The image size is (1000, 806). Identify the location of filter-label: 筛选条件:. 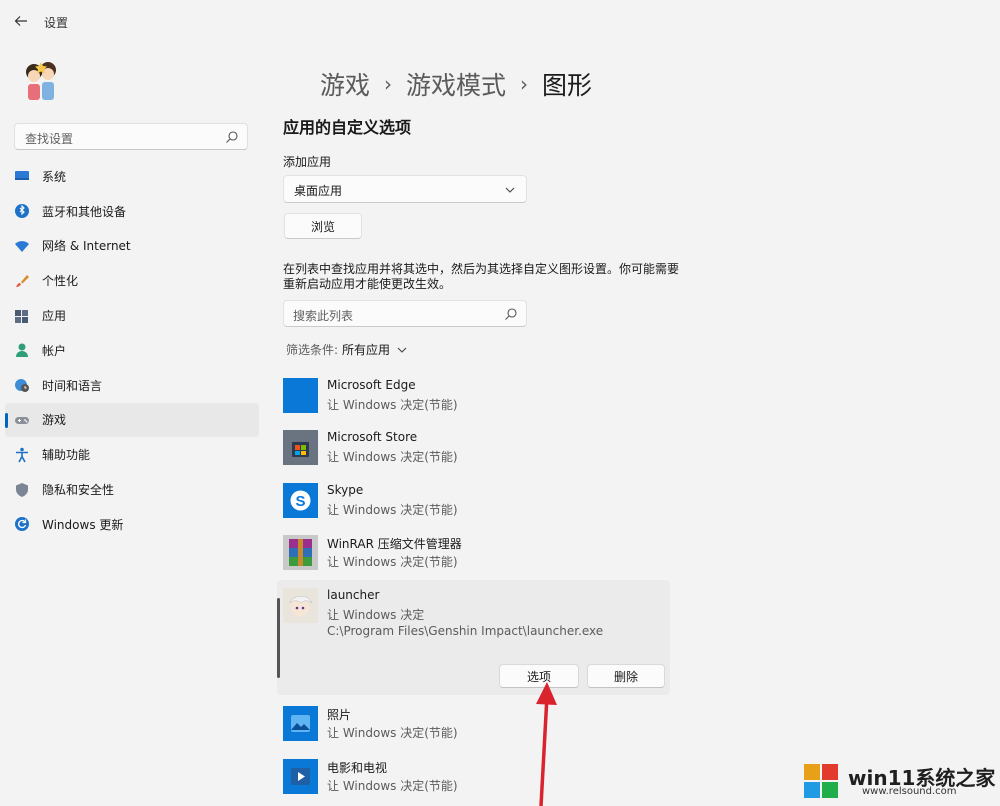
(312, 350).